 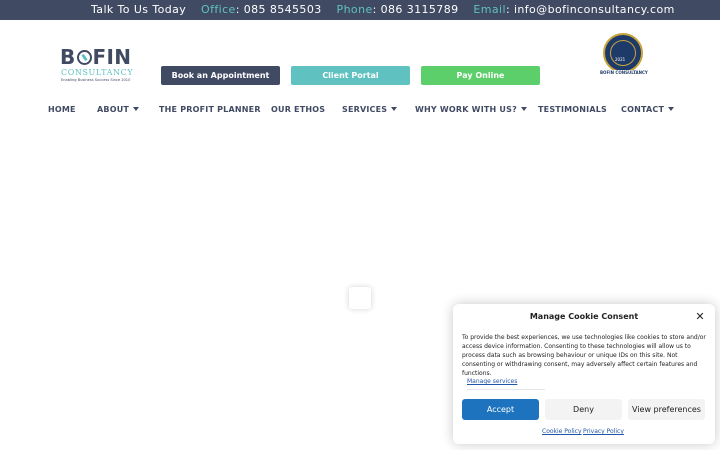 What do you see at coordinates (489, 9) in the screenshot?
I see `email-label: Email` at bounding box center [489, 9].